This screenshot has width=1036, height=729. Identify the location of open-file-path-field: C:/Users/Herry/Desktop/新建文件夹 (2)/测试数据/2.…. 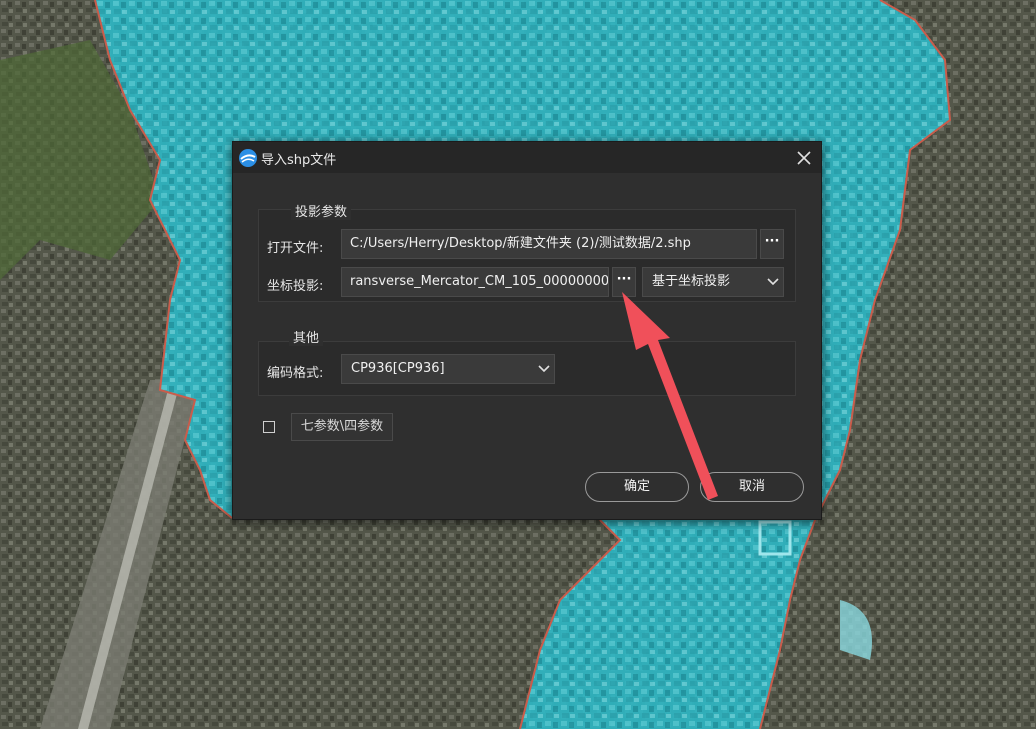
(549, 244).